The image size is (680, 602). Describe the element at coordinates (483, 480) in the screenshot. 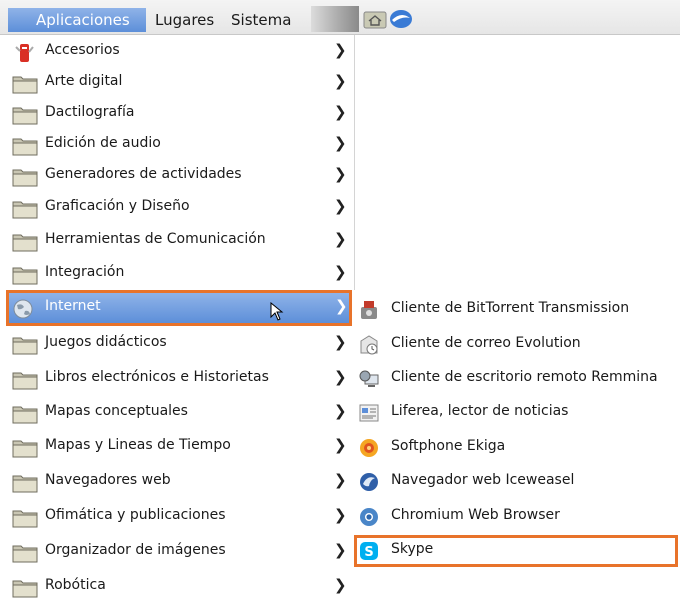

I see `submenu-item-label: Navegador web Iceweasel` at that location.